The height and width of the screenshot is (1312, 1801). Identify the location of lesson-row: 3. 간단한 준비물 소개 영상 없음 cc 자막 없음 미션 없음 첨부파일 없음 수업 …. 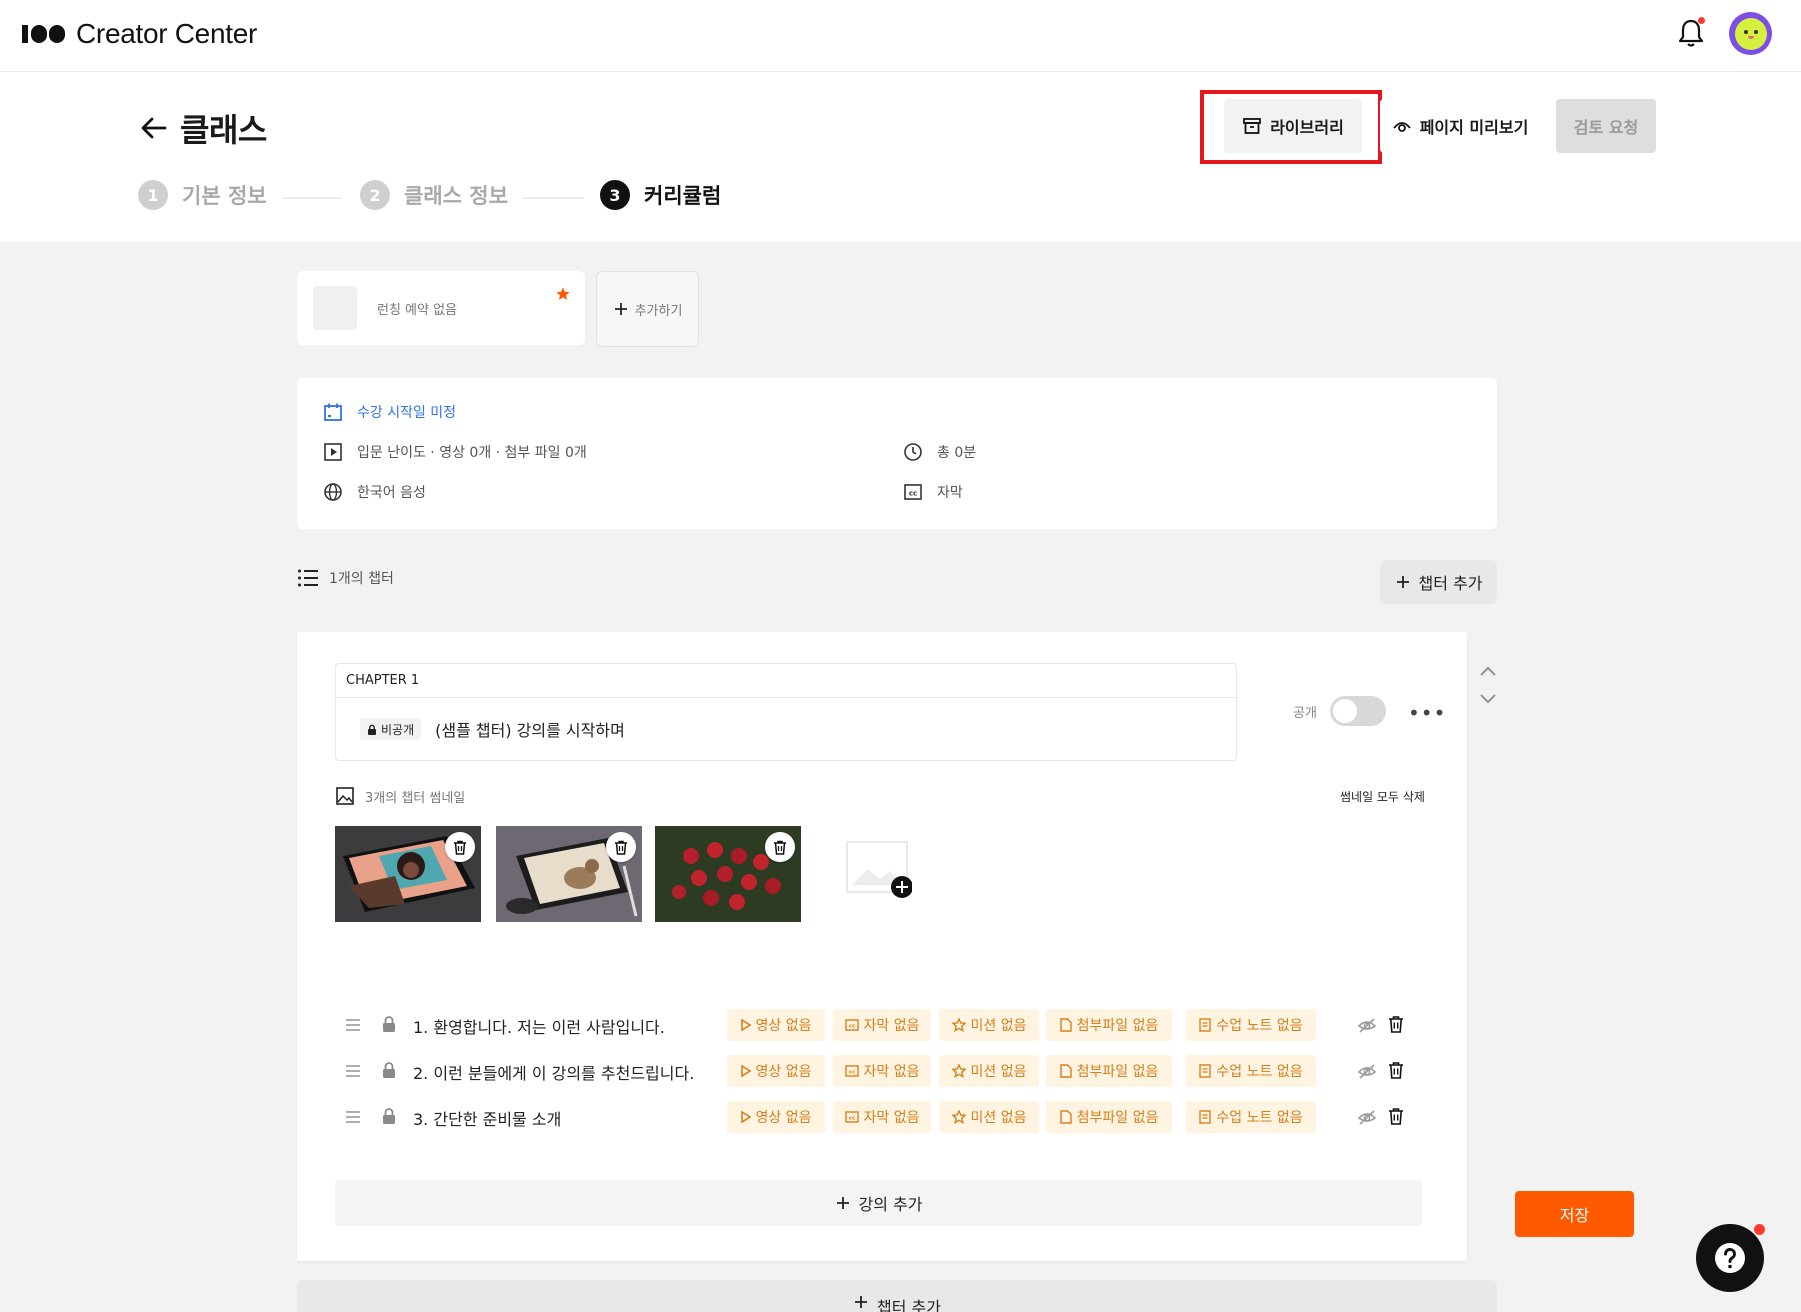
(880, 1117).